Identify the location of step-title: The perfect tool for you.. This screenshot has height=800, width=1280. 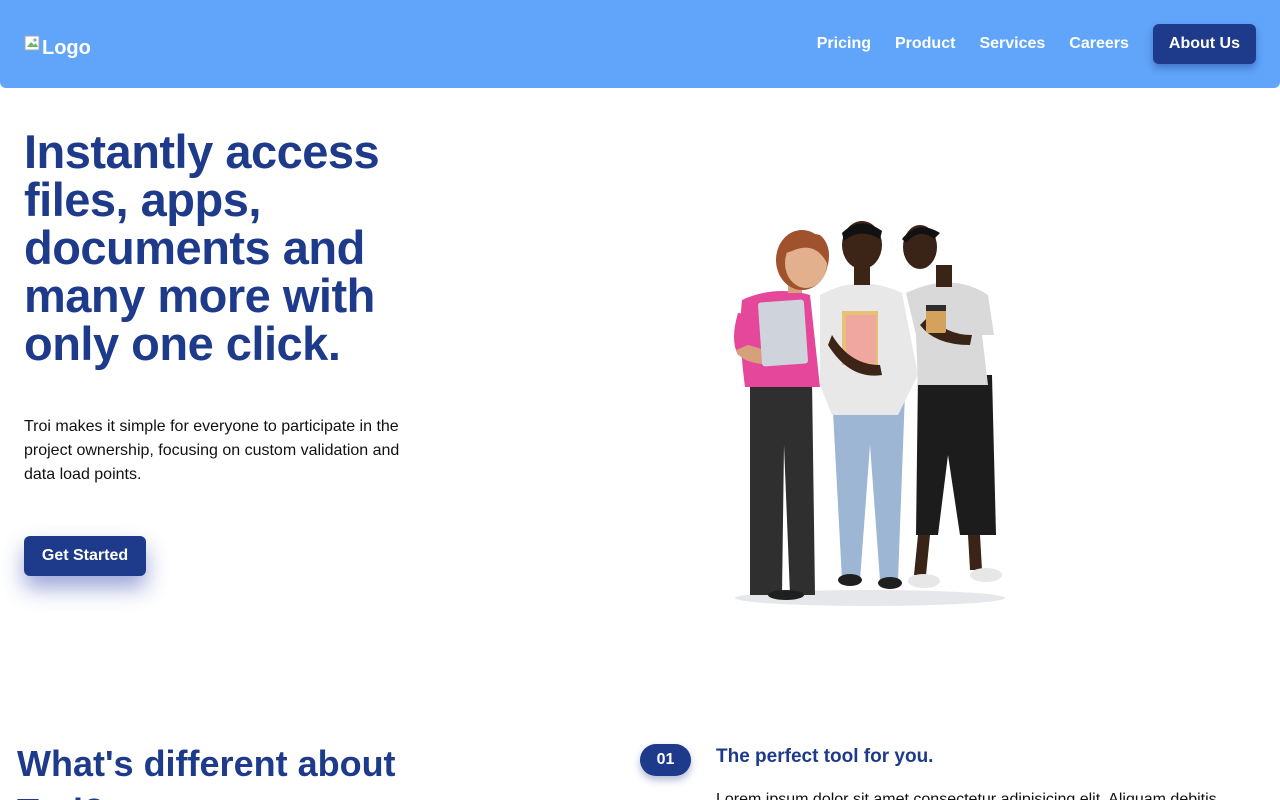
(825, 756).